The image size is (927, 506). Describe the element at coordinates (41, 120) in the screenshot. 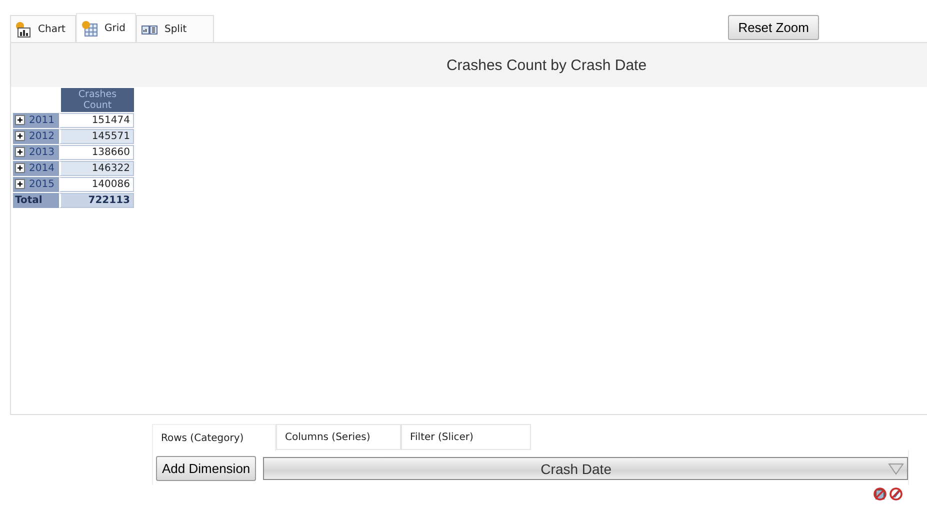

I see `row-label: 2011` at that location.